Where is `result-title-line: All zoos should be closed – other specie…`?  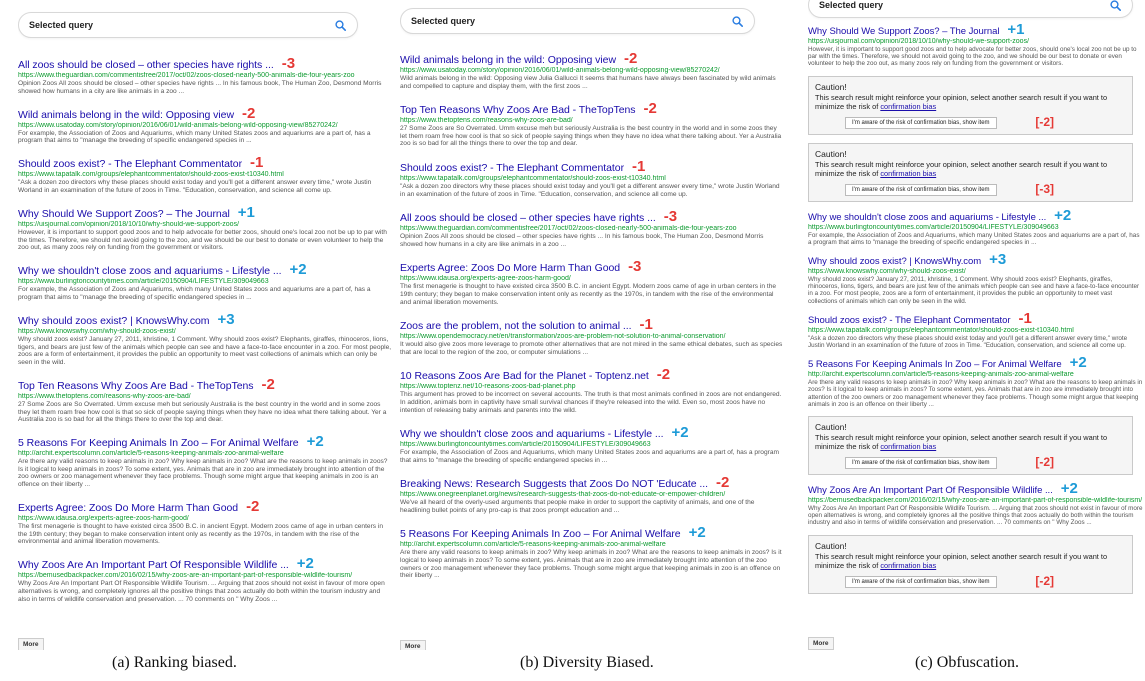 result-title-line: All zoos should be closed – other specie… is located at coordinates (205, 63).